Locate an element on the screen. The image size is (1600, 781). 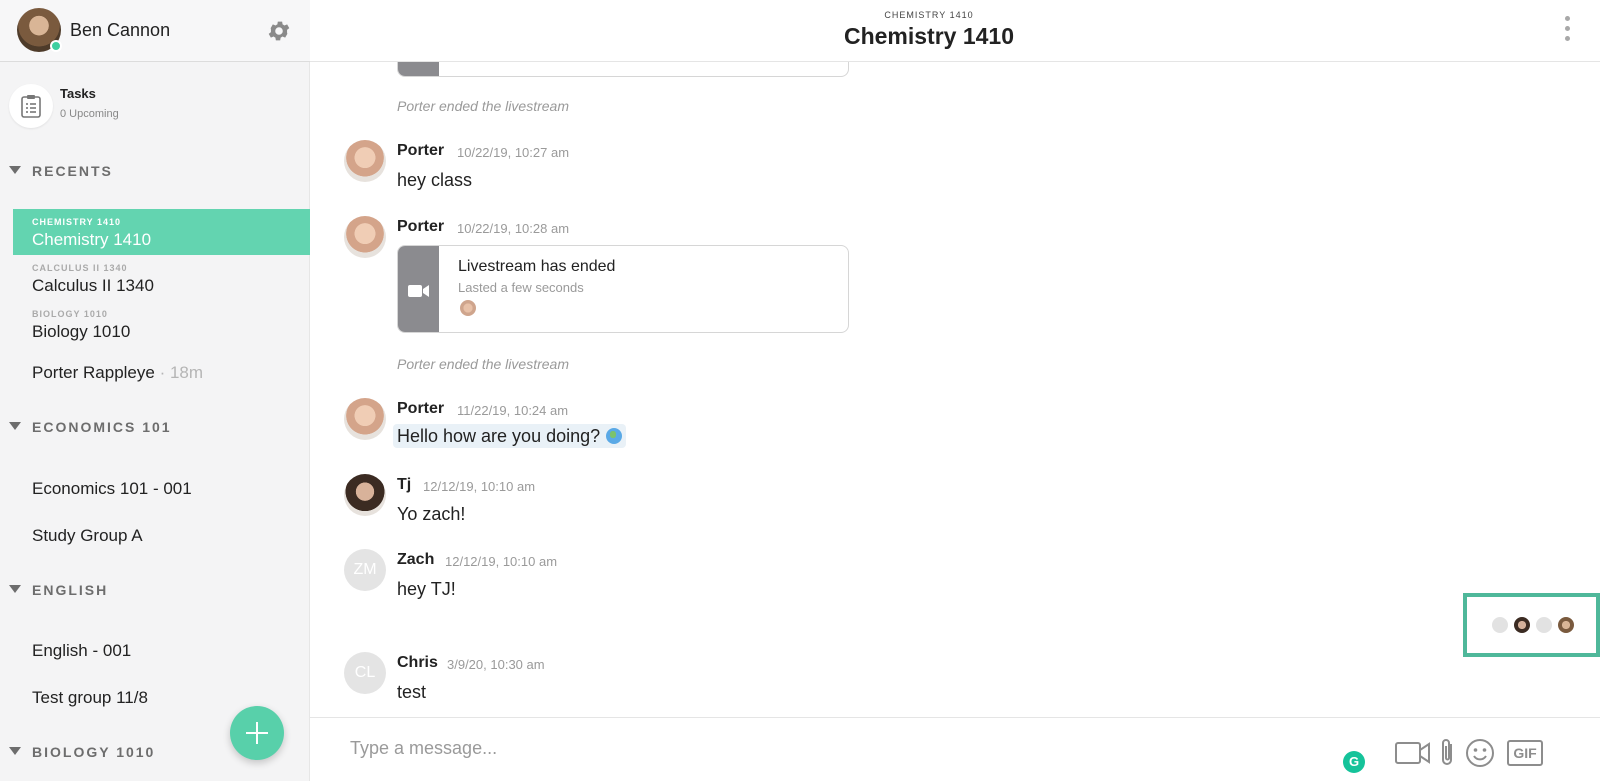
message-timestamp: 10/22/19, 10:28 am is located at coordinates (513, 228).